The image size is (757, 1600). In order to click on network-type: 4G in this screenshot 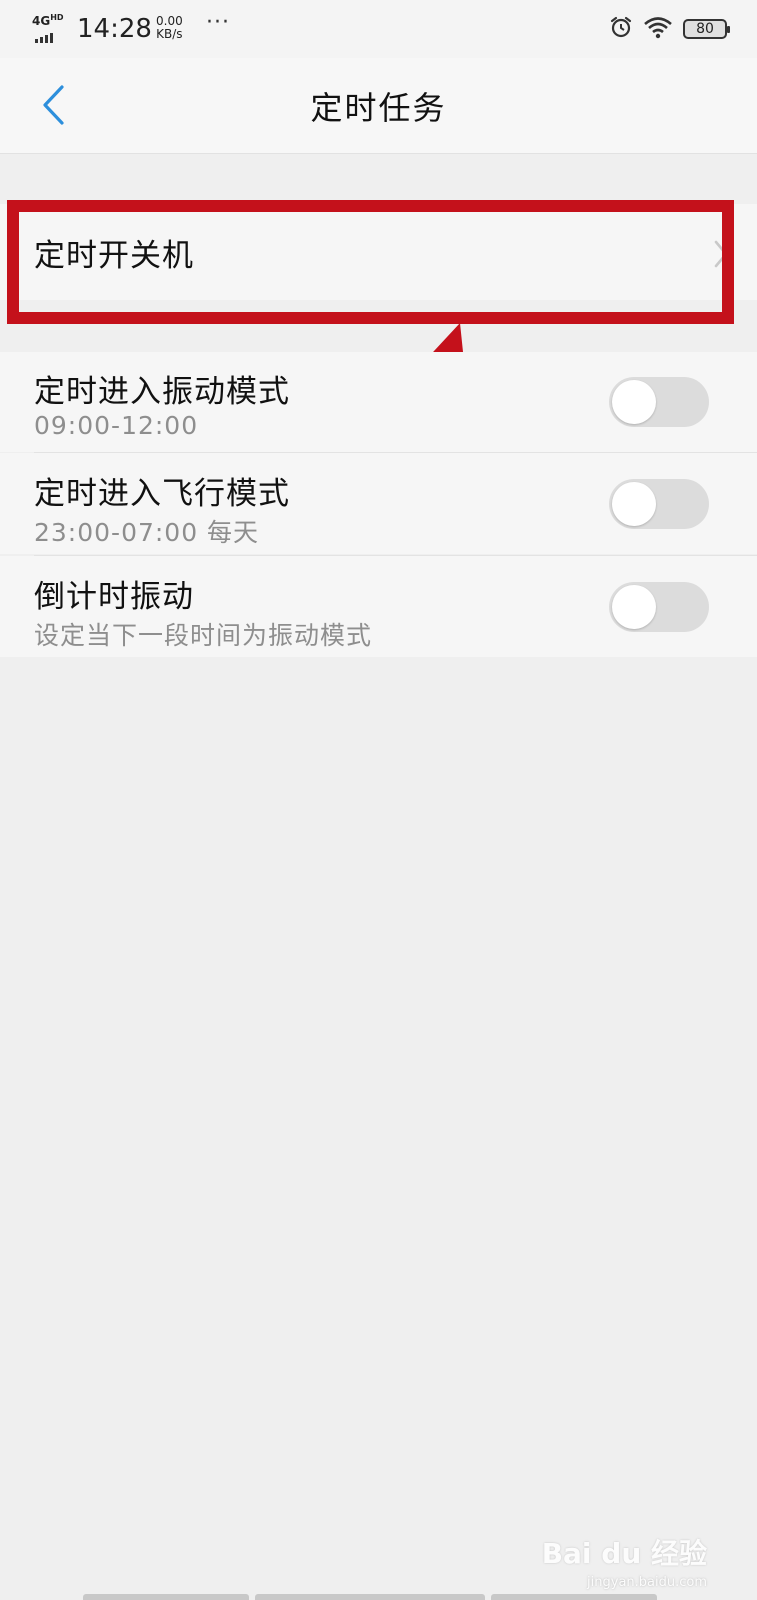, I will do `click(41, 21)`.